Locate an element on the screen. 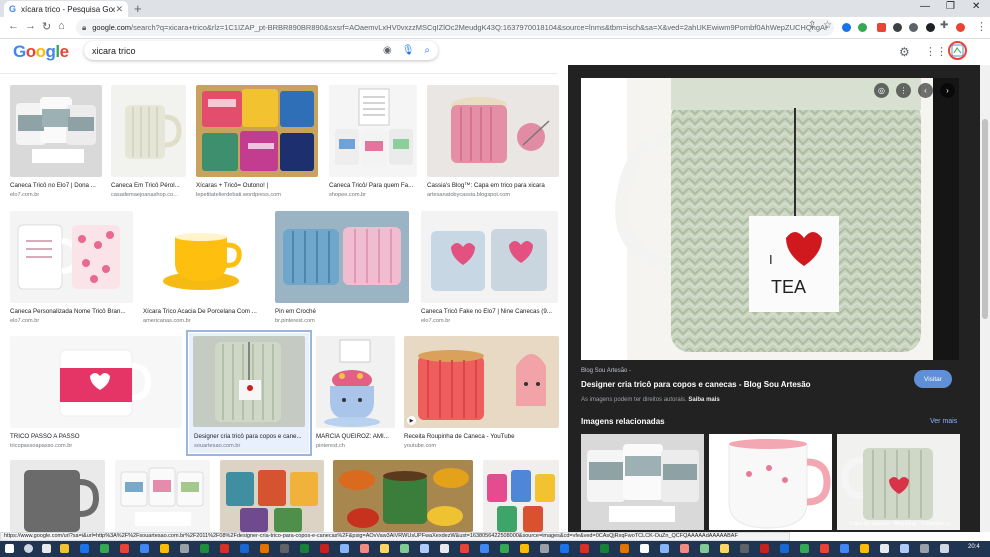  result-caption: Receita Roupinha de Caneca - YouTube is located at coordinates (481, 436).